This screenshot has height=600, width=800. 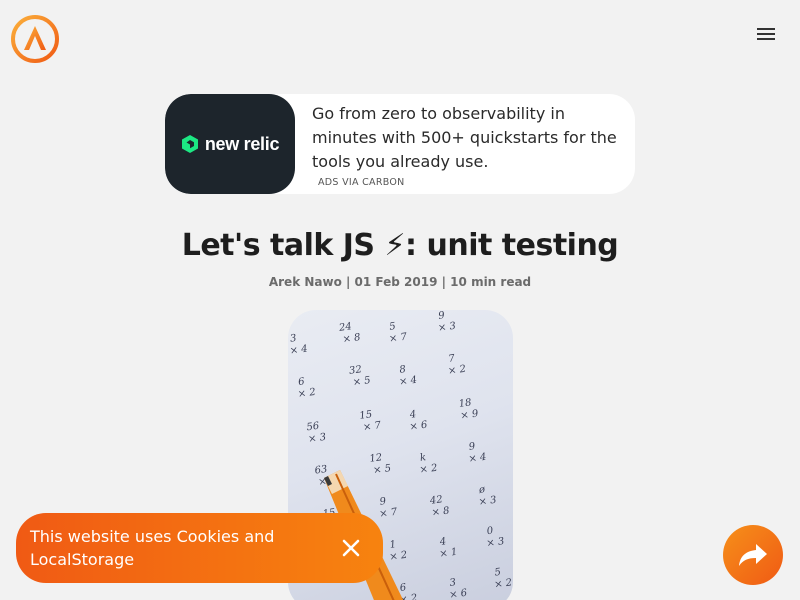 What do you see at coordinates (400, 245) in the screenshot?
I see `page-title: Let's talk JS ⚡: unit testing` at bounding box center [400, 245].